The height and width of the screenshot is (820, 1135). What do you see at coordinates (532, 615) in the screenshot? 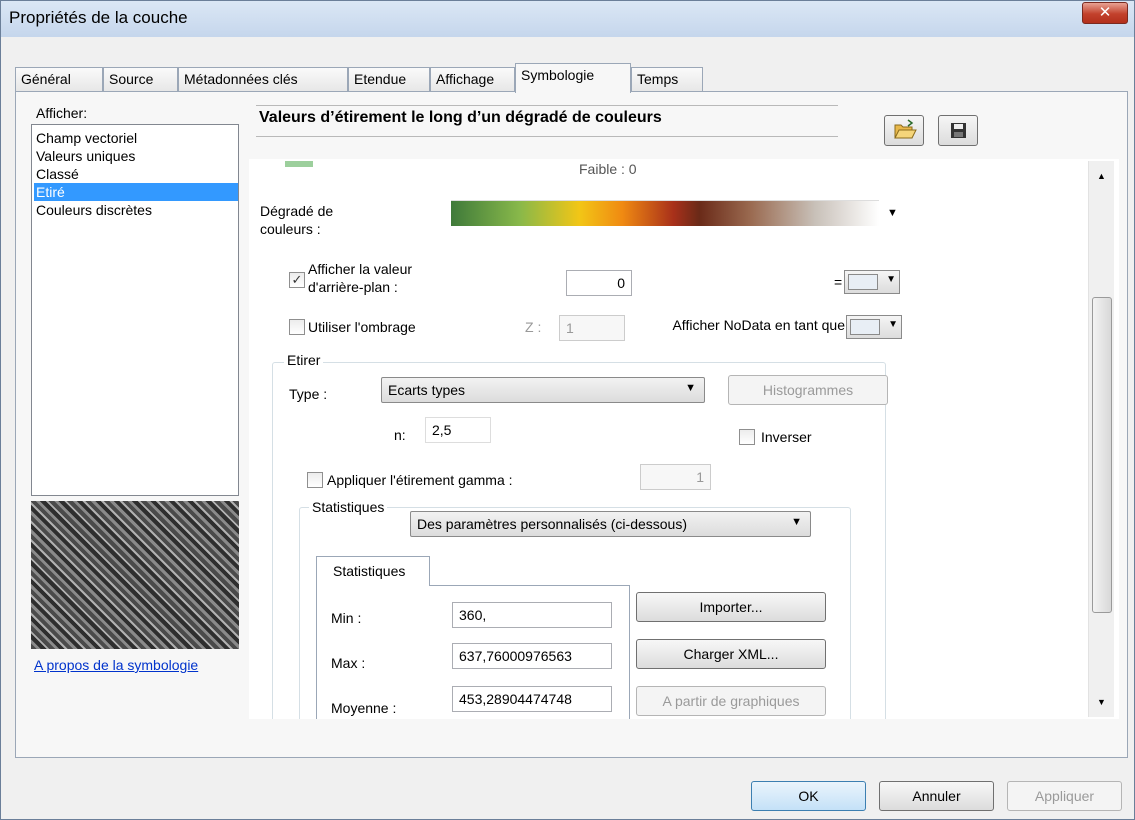
I see `min-input: 360,` at bounding box center [532, 615].